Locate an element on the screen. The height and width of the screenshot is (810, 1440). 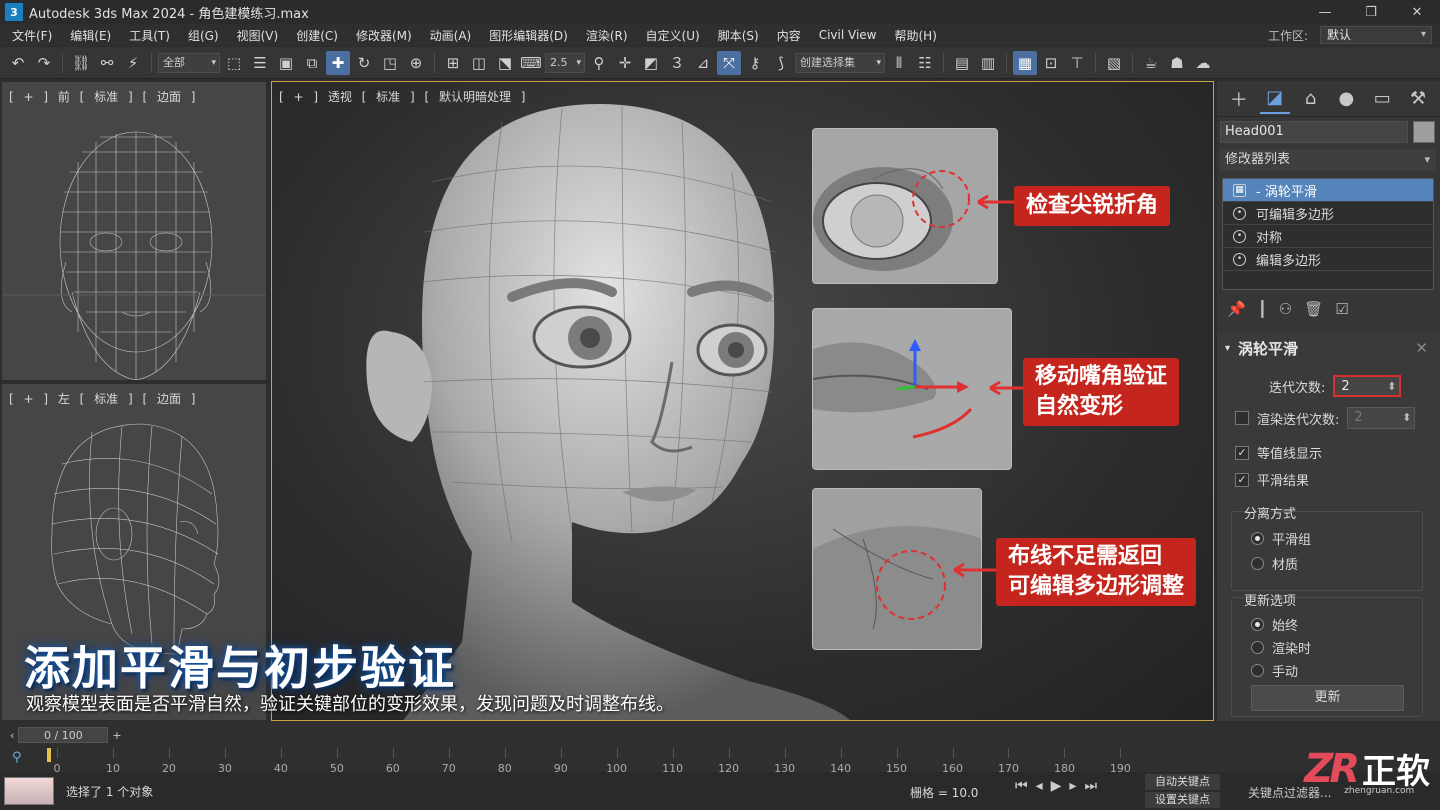
snap-toggle-icon: ⚲ is located at coordinates (599, 63).